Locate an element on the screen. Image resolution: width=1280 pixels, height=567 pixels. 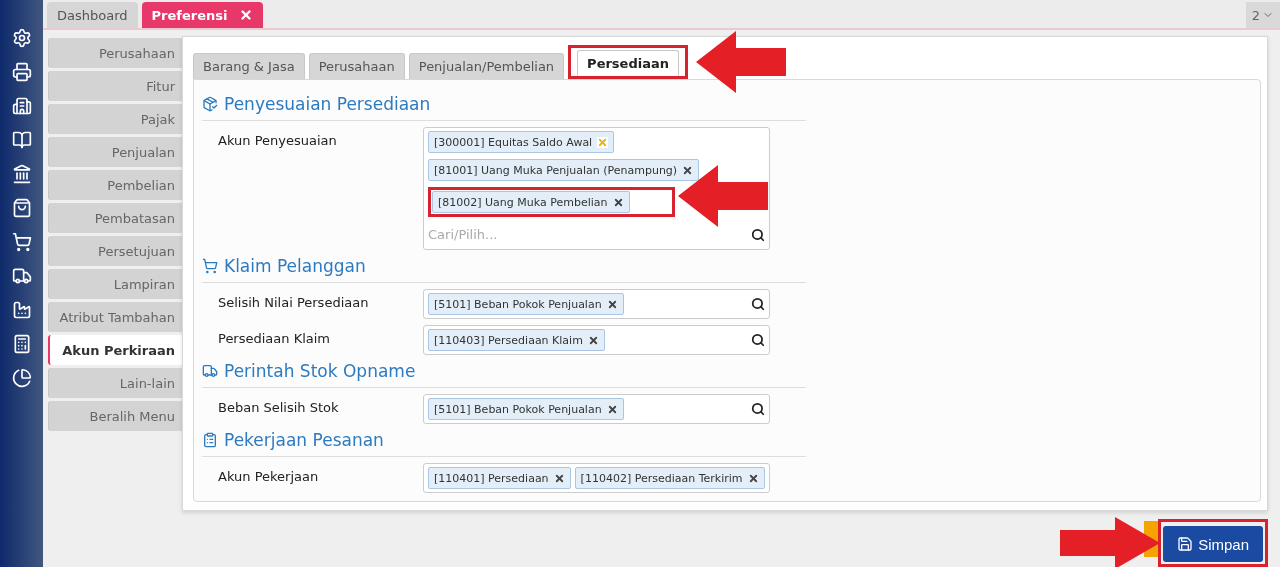
section-title: Perintah Stok Opname is located at coordinates (320, 371).